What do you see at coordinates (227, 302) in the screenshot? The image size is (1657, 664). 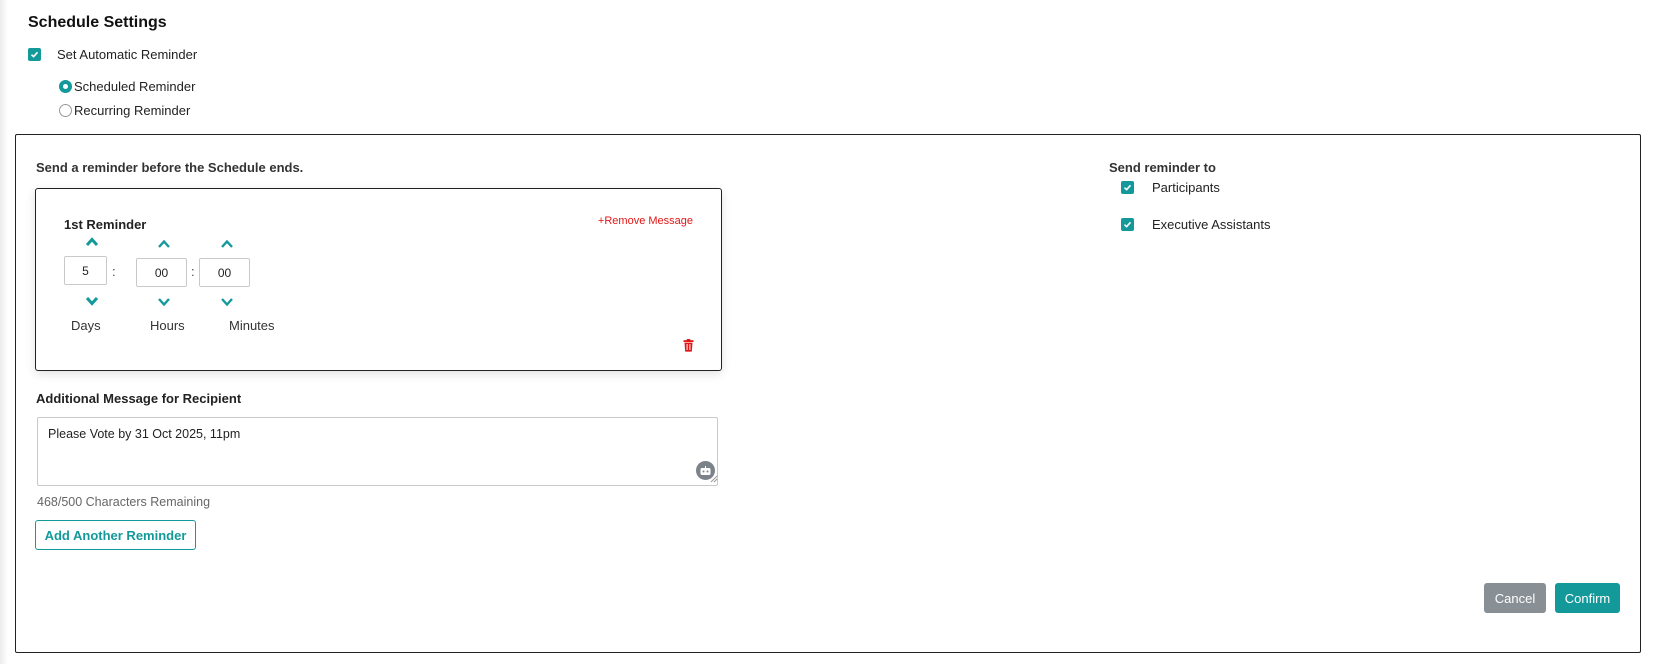 I see `minutes-down-chevron-icon` at bounding box center [227, 302].